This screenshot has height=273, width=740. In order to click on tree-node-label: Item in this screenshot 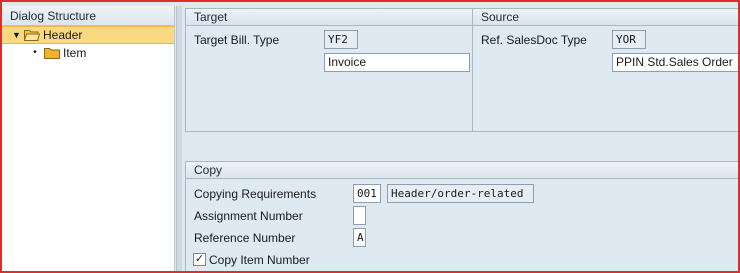, I will do `click(75, 53)`.